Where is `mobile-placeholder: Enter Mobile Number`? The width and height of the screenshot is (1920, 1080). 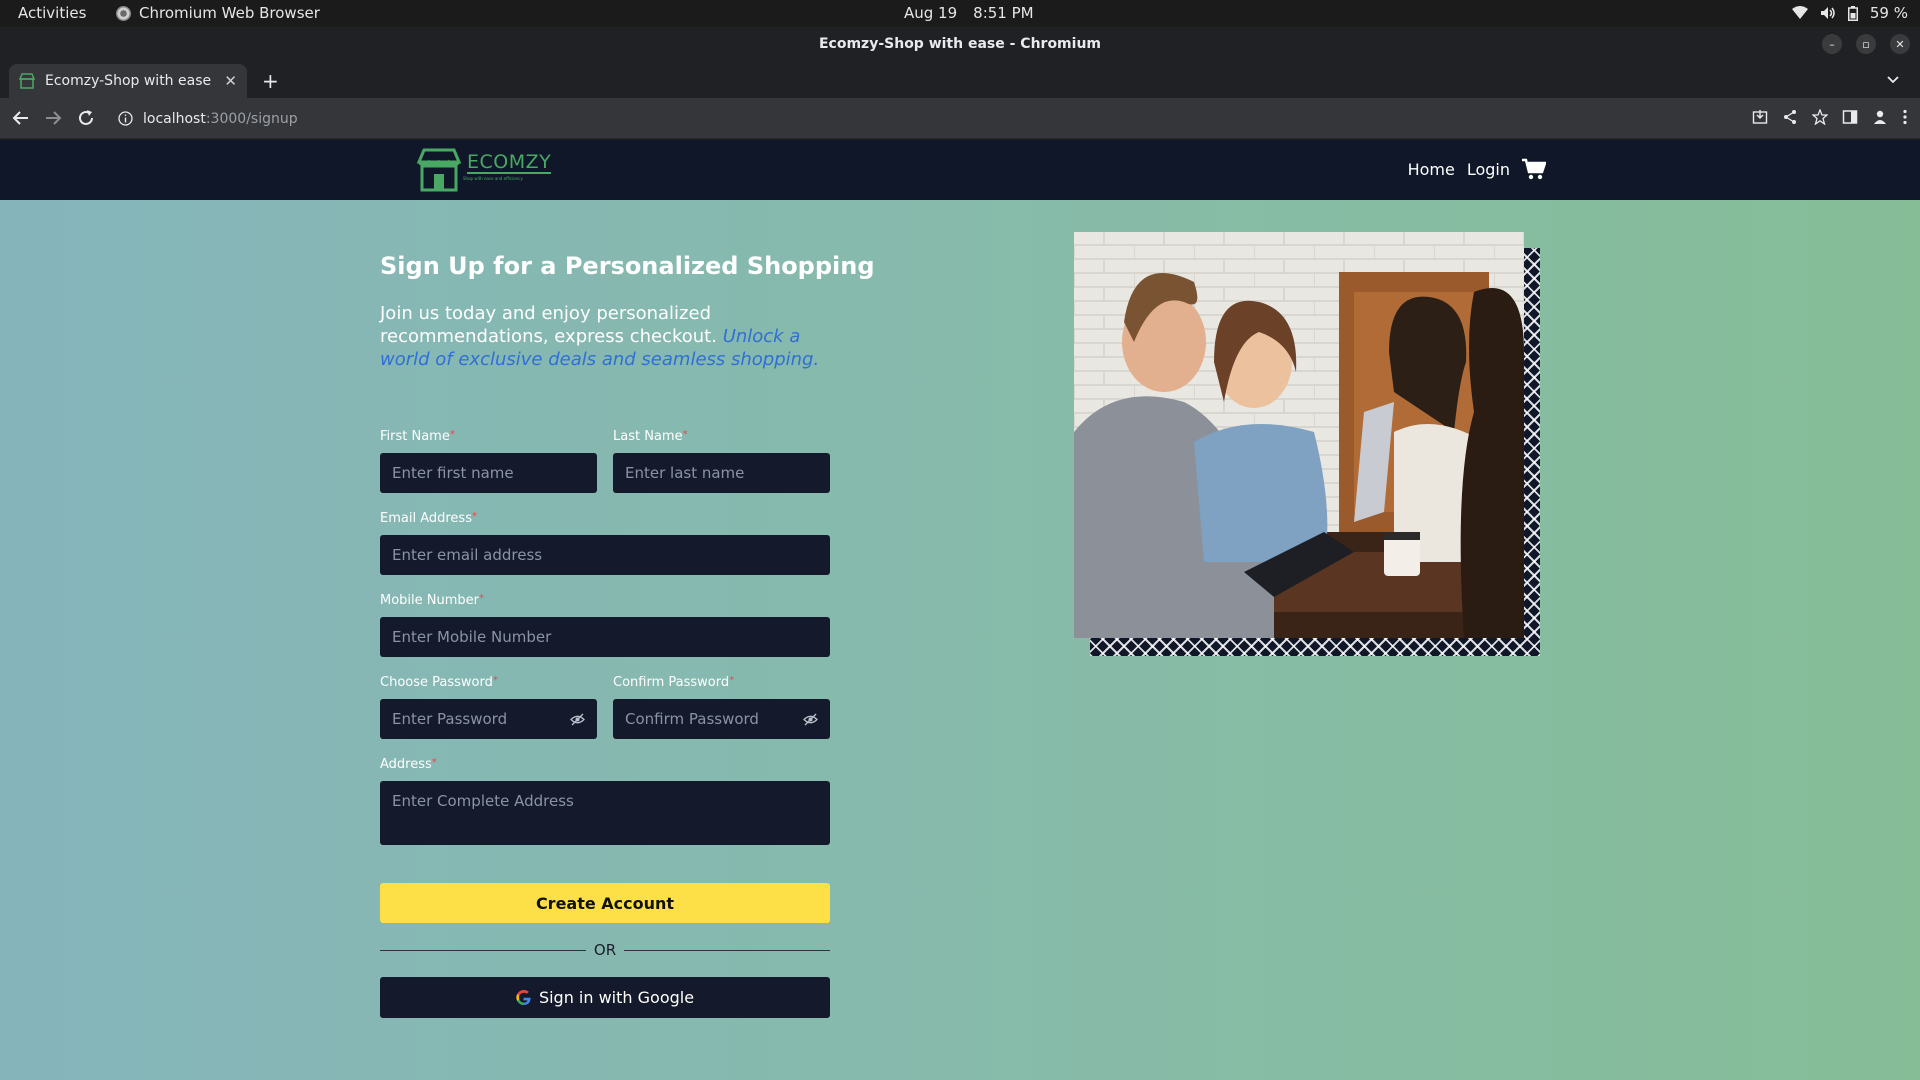 mobile-placeholder: Enter Mobile Number is located at coordinates (472, 637).